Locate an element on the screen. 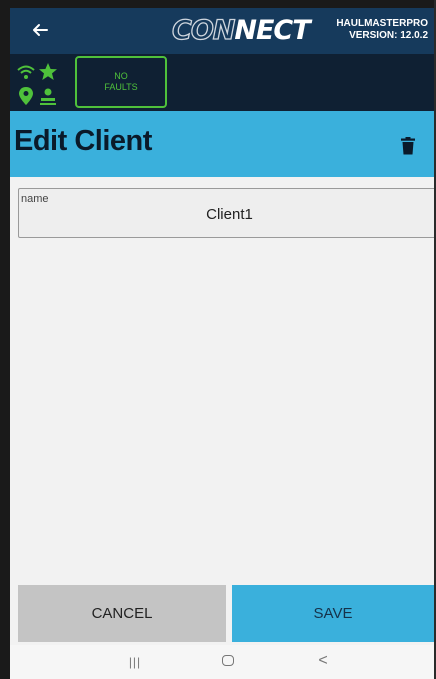 Image resolution: width=436 pixels, height=679 pixels. arrow-left-icon is located at coordinates (40, 30).